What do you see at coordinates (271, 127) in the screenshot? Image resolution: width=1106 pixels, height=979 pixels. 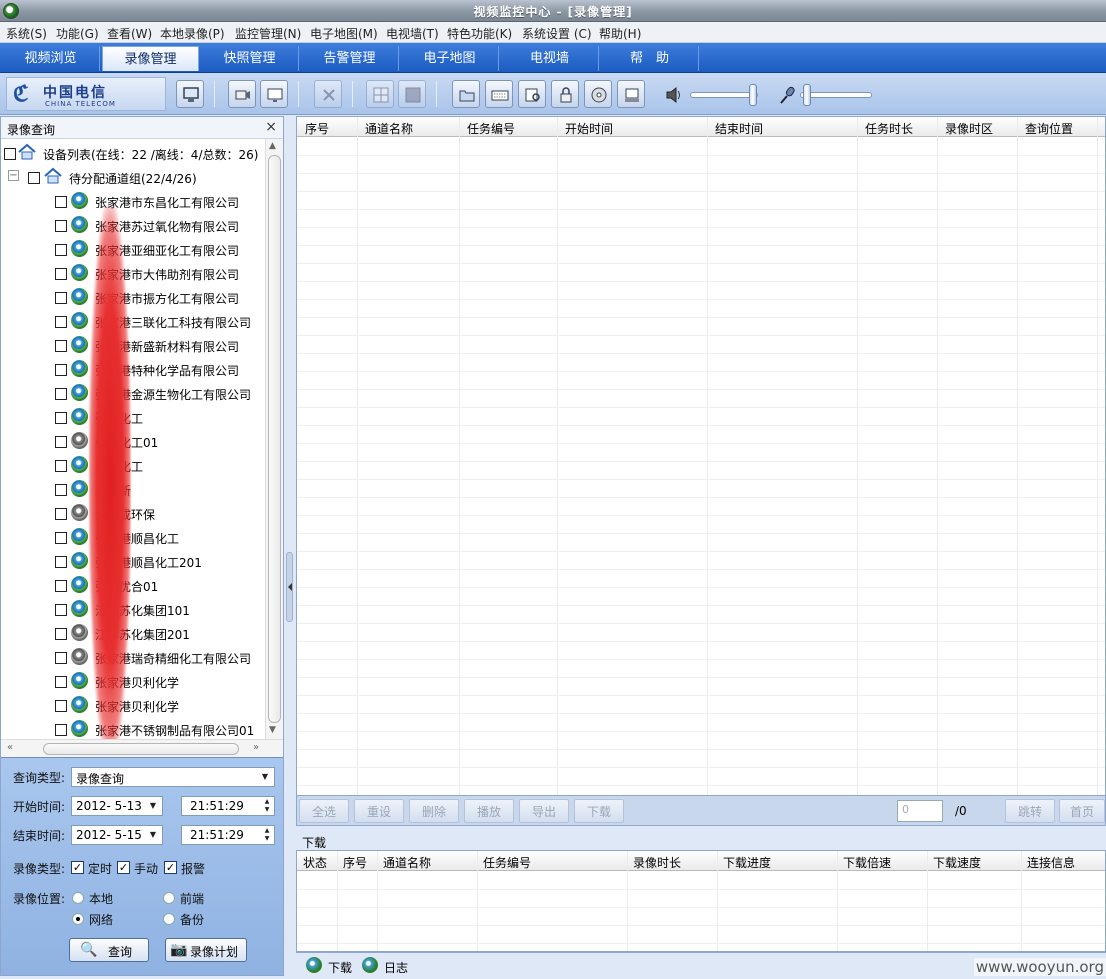 I see `close-icon: ×` at bounding box center [271, 127].